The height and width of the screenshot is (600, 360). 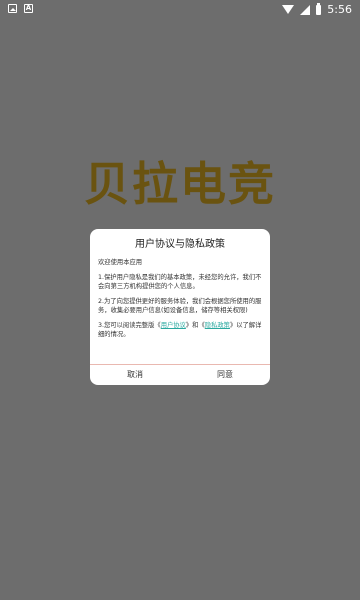 What do you see at coordinates (225, 375) in the screenshot?
I see `agree-button: 同意` at bounding box center [225, 375].